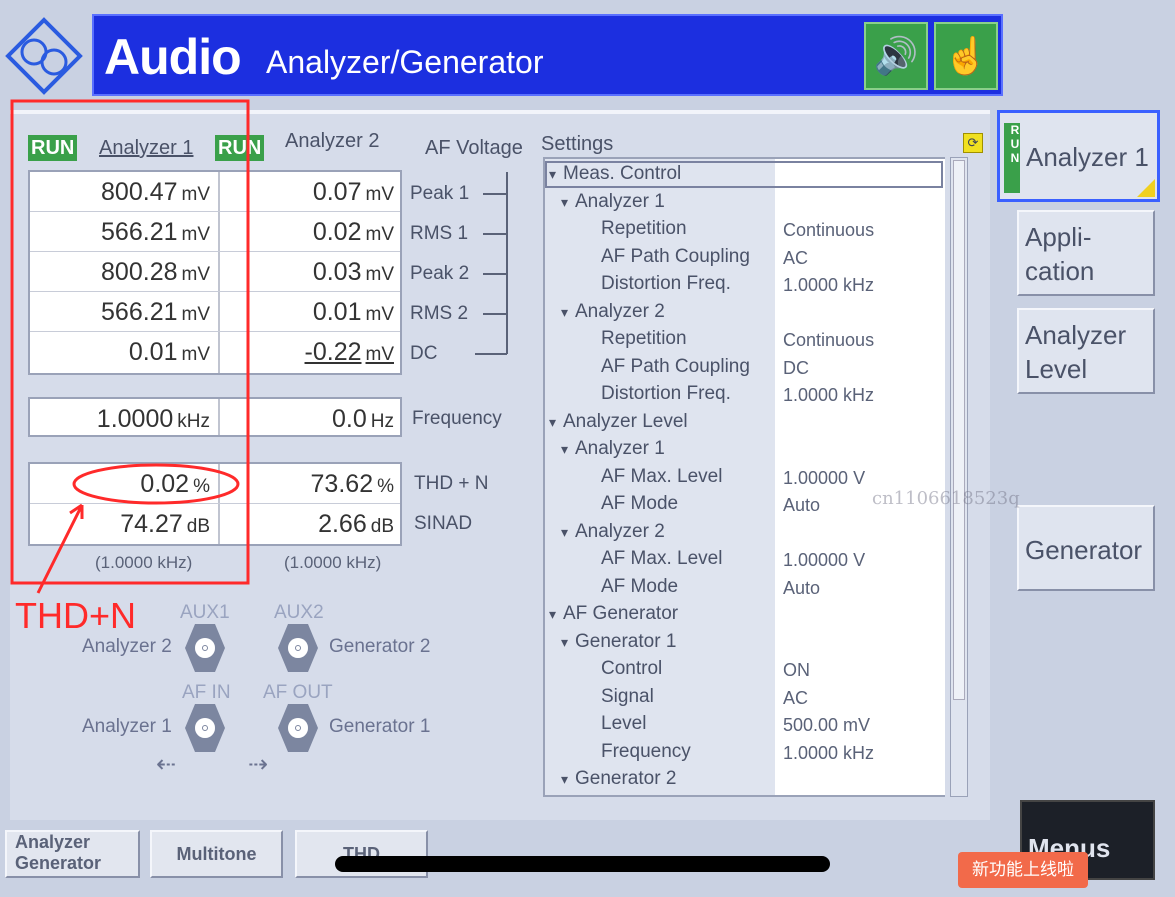 The height and width of the screenshot is (897, 1175). What do you see at coordinates (457, 418) in the screenshot?
I see `frequency-label: Frequency` at bounding box center [457, 418].